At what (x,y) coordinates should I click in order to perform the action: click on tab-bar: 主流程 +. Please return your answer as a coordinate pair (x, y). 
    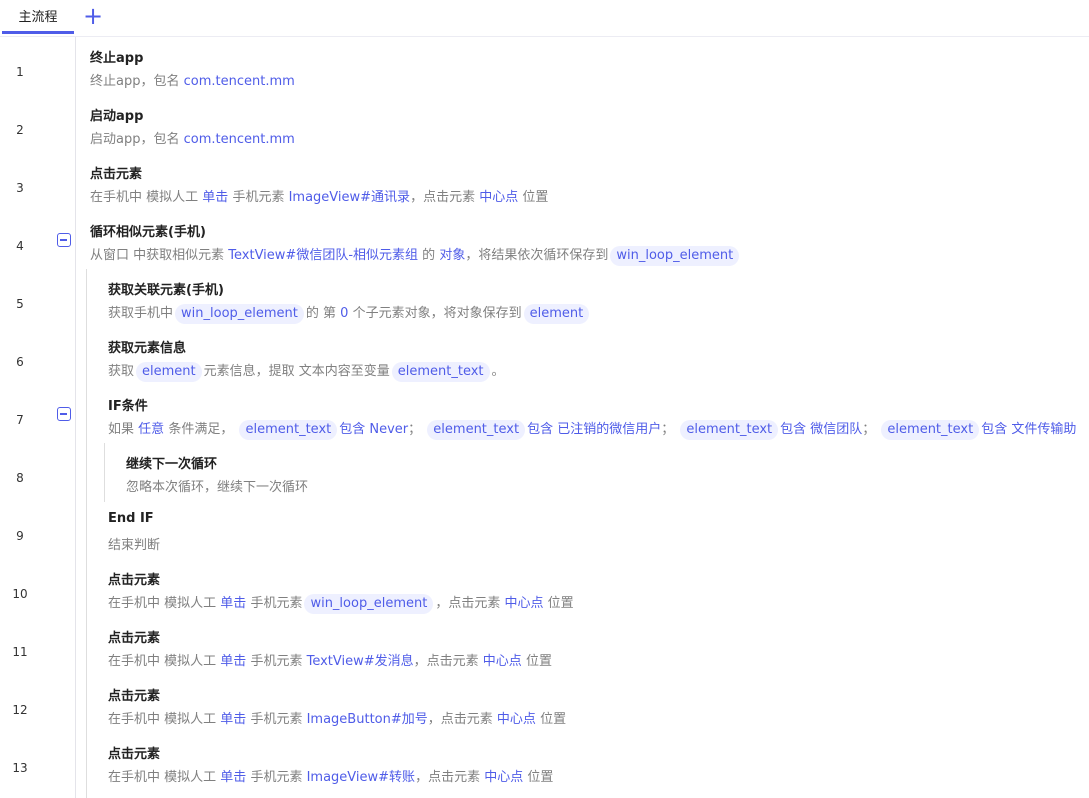
    Looking at the image, I should click on (544, 18).